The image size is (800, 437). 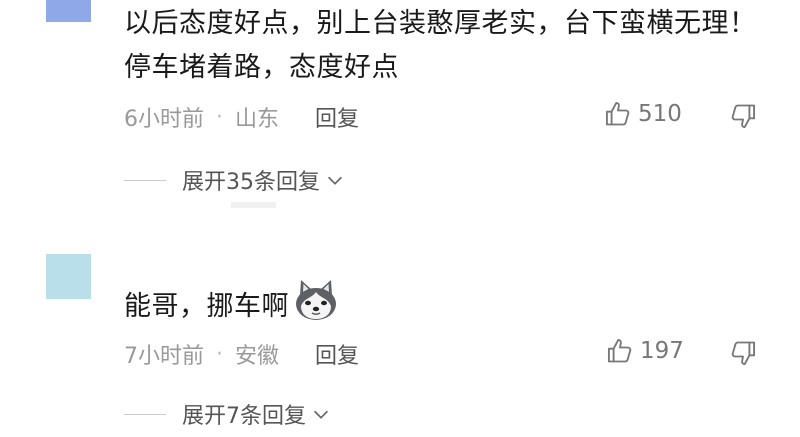 I want to click on like-count: 510, so click(x=660, y=114).